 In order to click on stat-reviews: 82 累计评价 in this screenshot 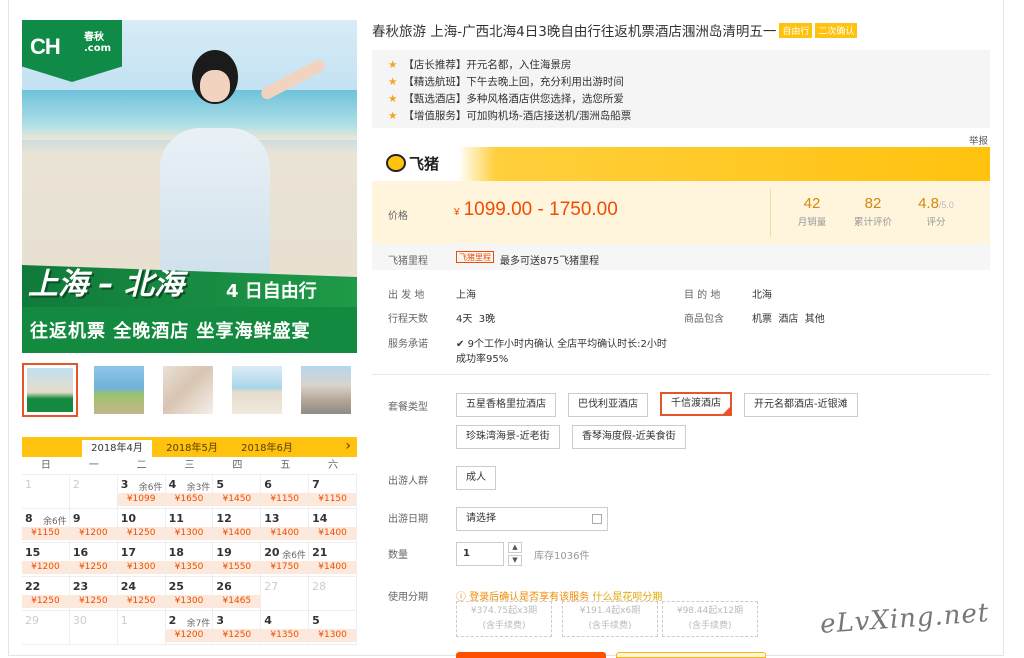, I will do `click(873, 211)`.